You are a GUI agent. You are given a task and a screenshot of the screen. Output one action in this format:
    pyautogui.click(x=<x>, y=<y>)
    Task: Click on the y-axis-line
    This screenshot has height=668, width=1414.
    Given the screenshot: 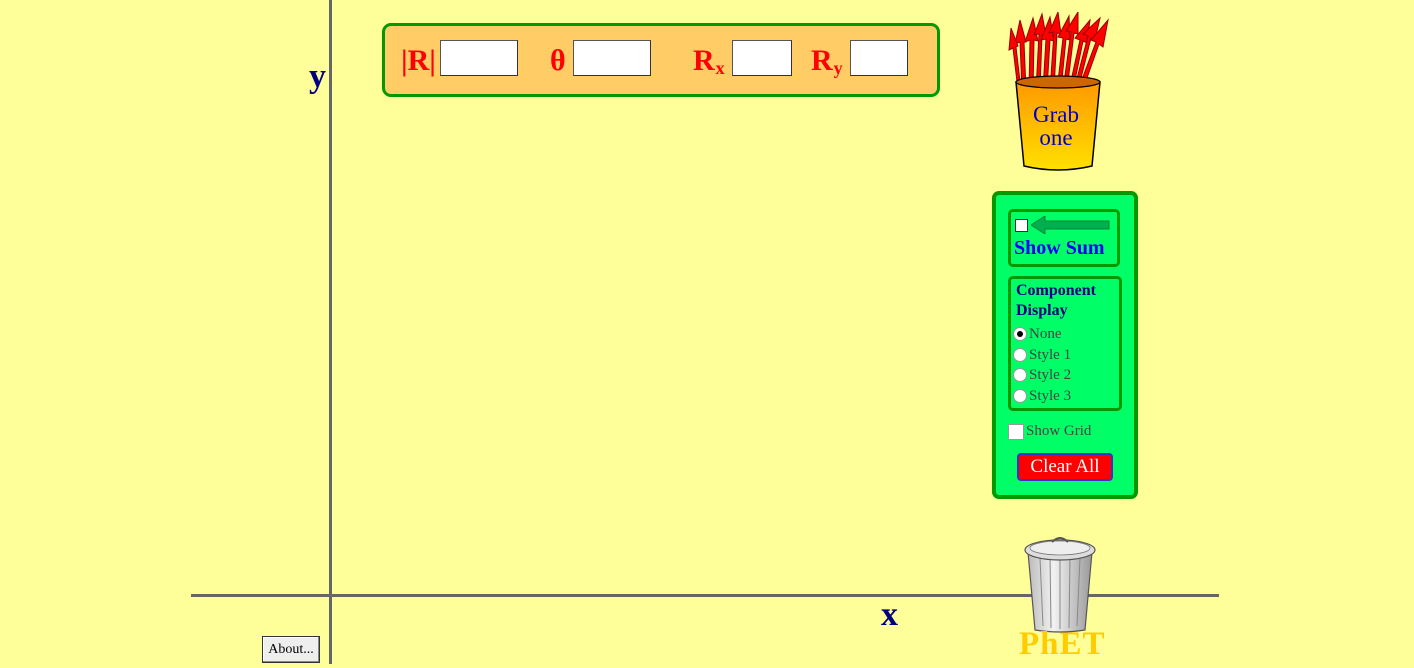 What is the action you would take?
    pyautogui.click(x=330, y=332)
    